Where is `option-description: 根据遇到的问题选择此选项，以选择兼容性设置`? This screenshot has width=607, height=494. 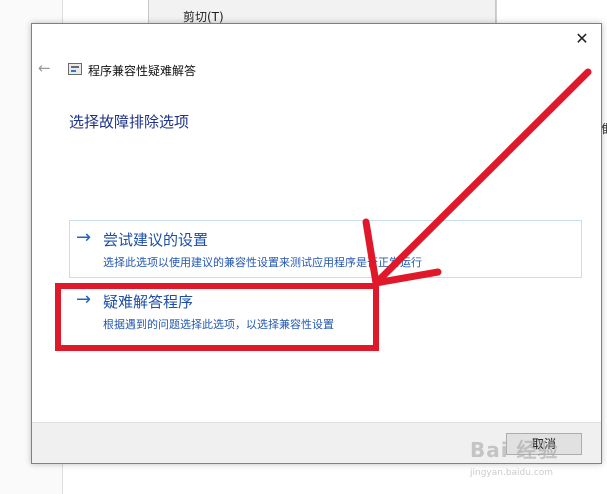 option-description: 根据遇到的问题选择此选项，以选择兼容性设置 is located at coordinates (218, 324).